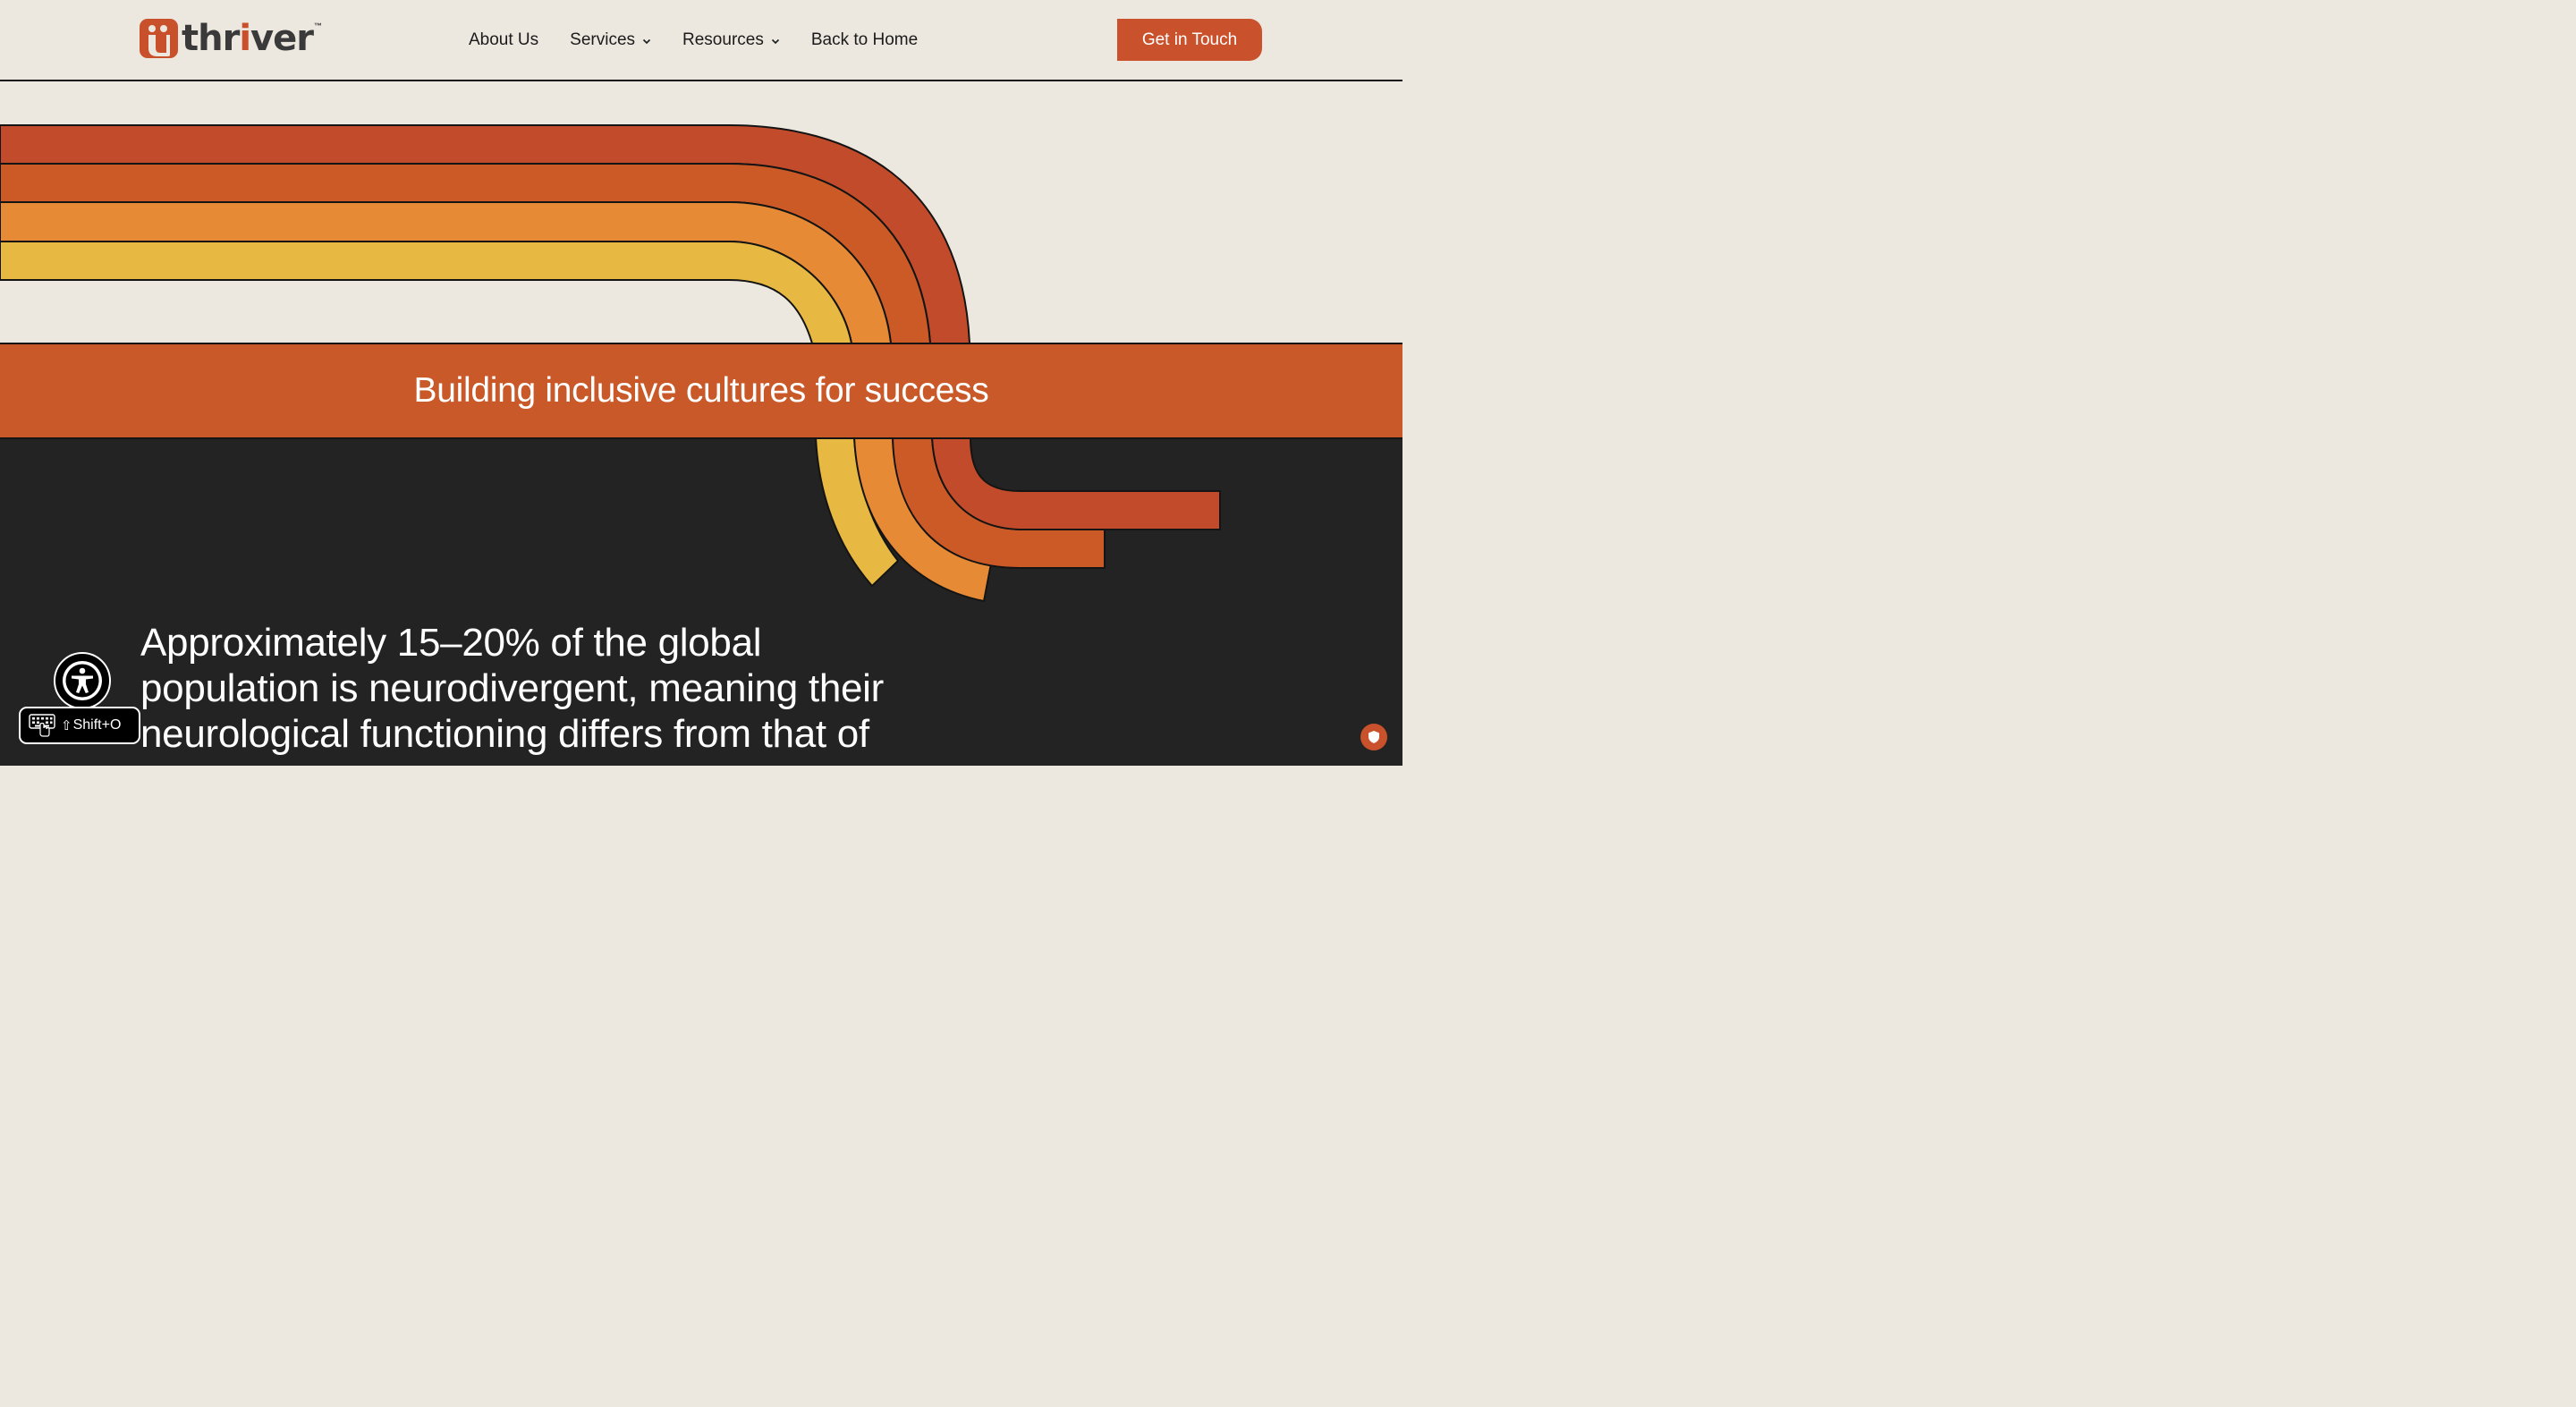  Describe the element at coordinates (451, 643) in the screenshot. I see `stat-line: Approximately 15–20% of the global` at that location.